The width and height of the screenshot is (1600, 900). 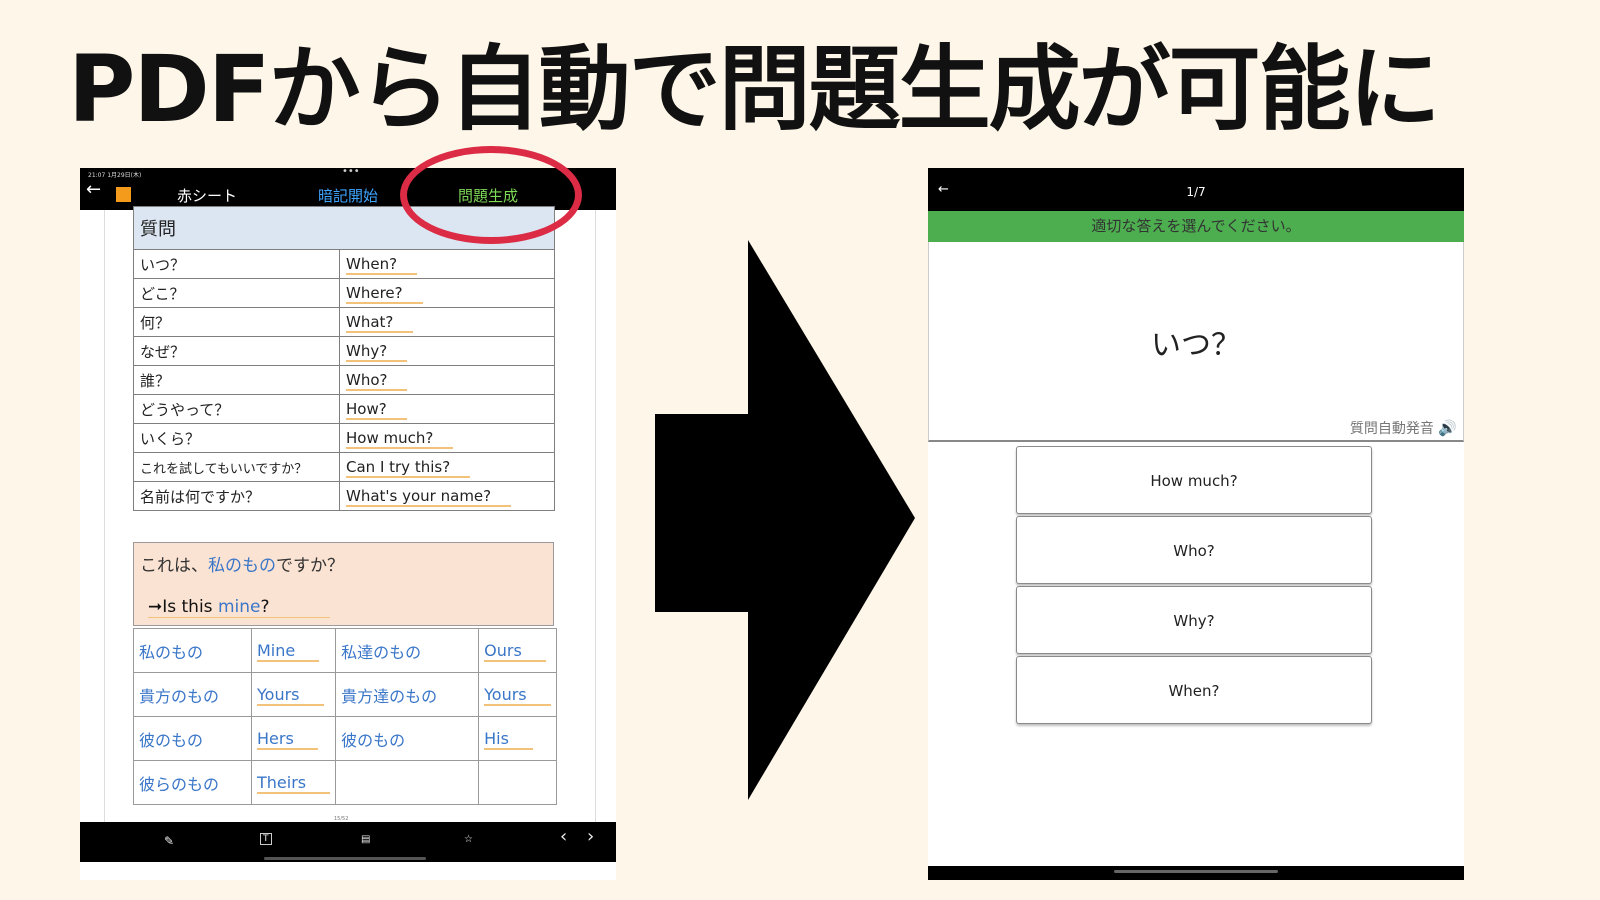 I want to click on memorize-start-button: 暗記開始, so click(x=348, y=195).